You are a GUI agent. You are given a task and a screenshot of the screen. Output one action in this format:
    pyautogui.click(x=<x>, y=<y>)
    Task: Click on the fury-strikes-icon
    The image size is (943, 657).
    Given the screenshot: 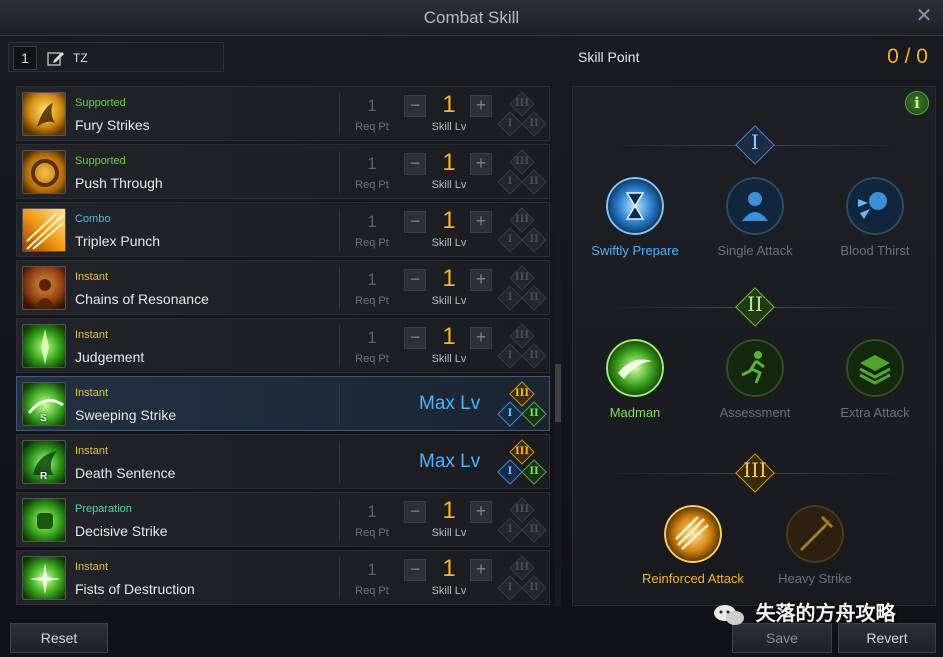 What is the action you would take?
    pyautogui.click(x=44, y=114)
    